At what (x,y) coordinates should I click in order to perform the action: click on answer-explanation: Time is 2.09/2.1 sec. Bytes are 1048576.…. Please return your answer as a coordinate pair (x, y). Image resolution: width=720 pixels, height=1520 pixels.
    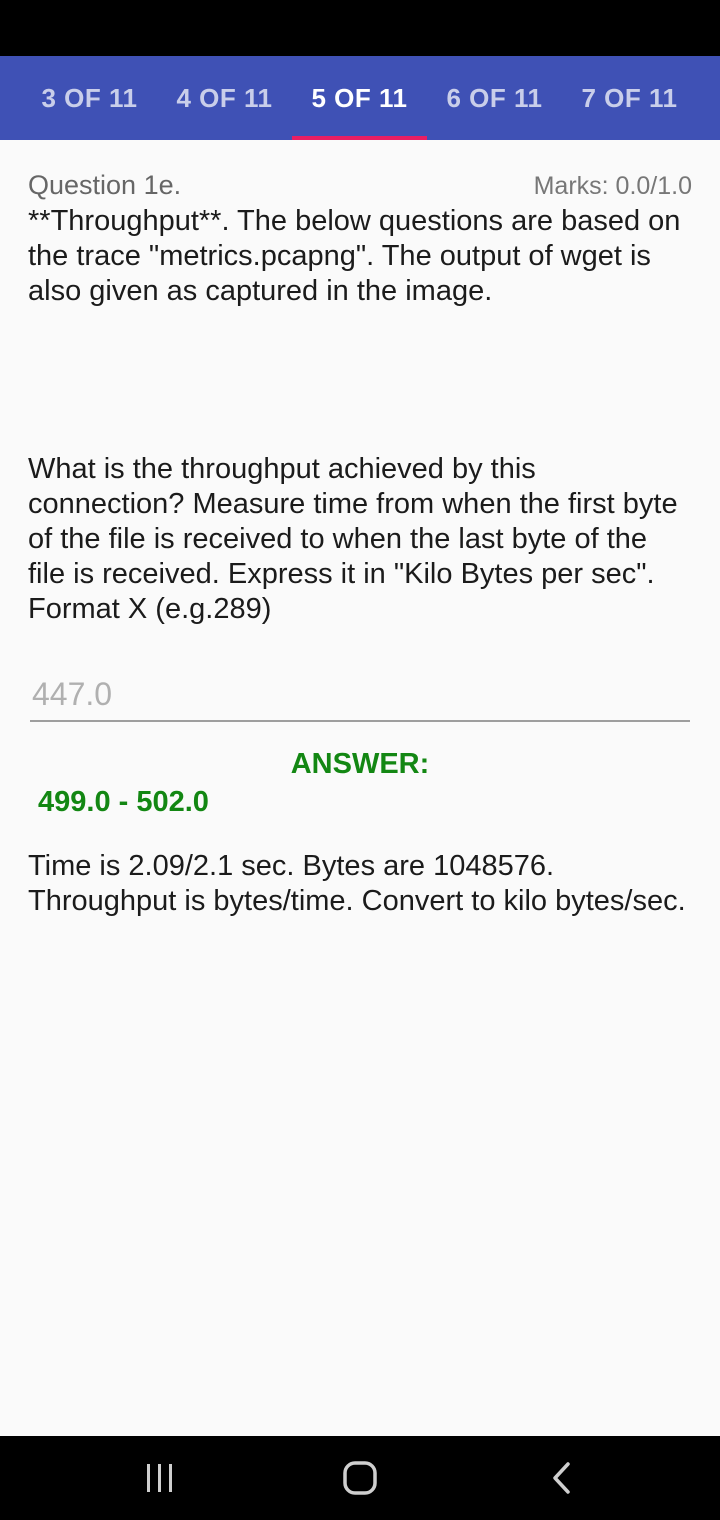
    Looking at the image, I should click on (357, 883).